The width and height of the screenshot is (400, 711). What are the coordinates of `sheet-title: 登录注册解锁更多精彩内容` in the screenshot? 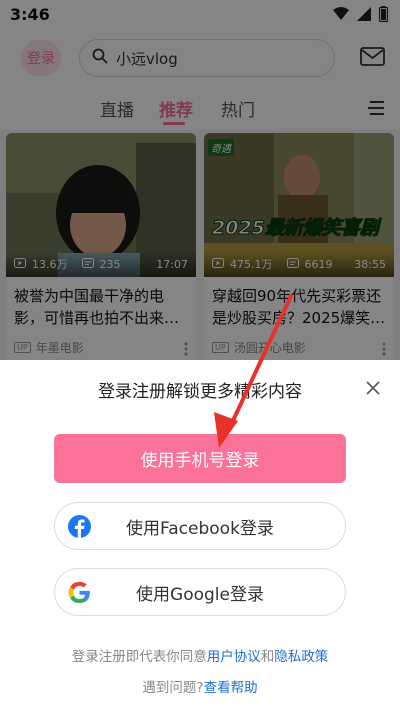 It's located at (200, 392).